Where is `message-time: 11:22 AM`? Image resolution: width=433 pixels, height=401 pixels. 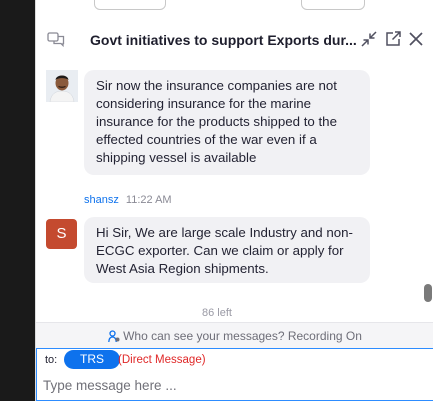 message-time: 11:22 AM is located at coordinates (148, 200).